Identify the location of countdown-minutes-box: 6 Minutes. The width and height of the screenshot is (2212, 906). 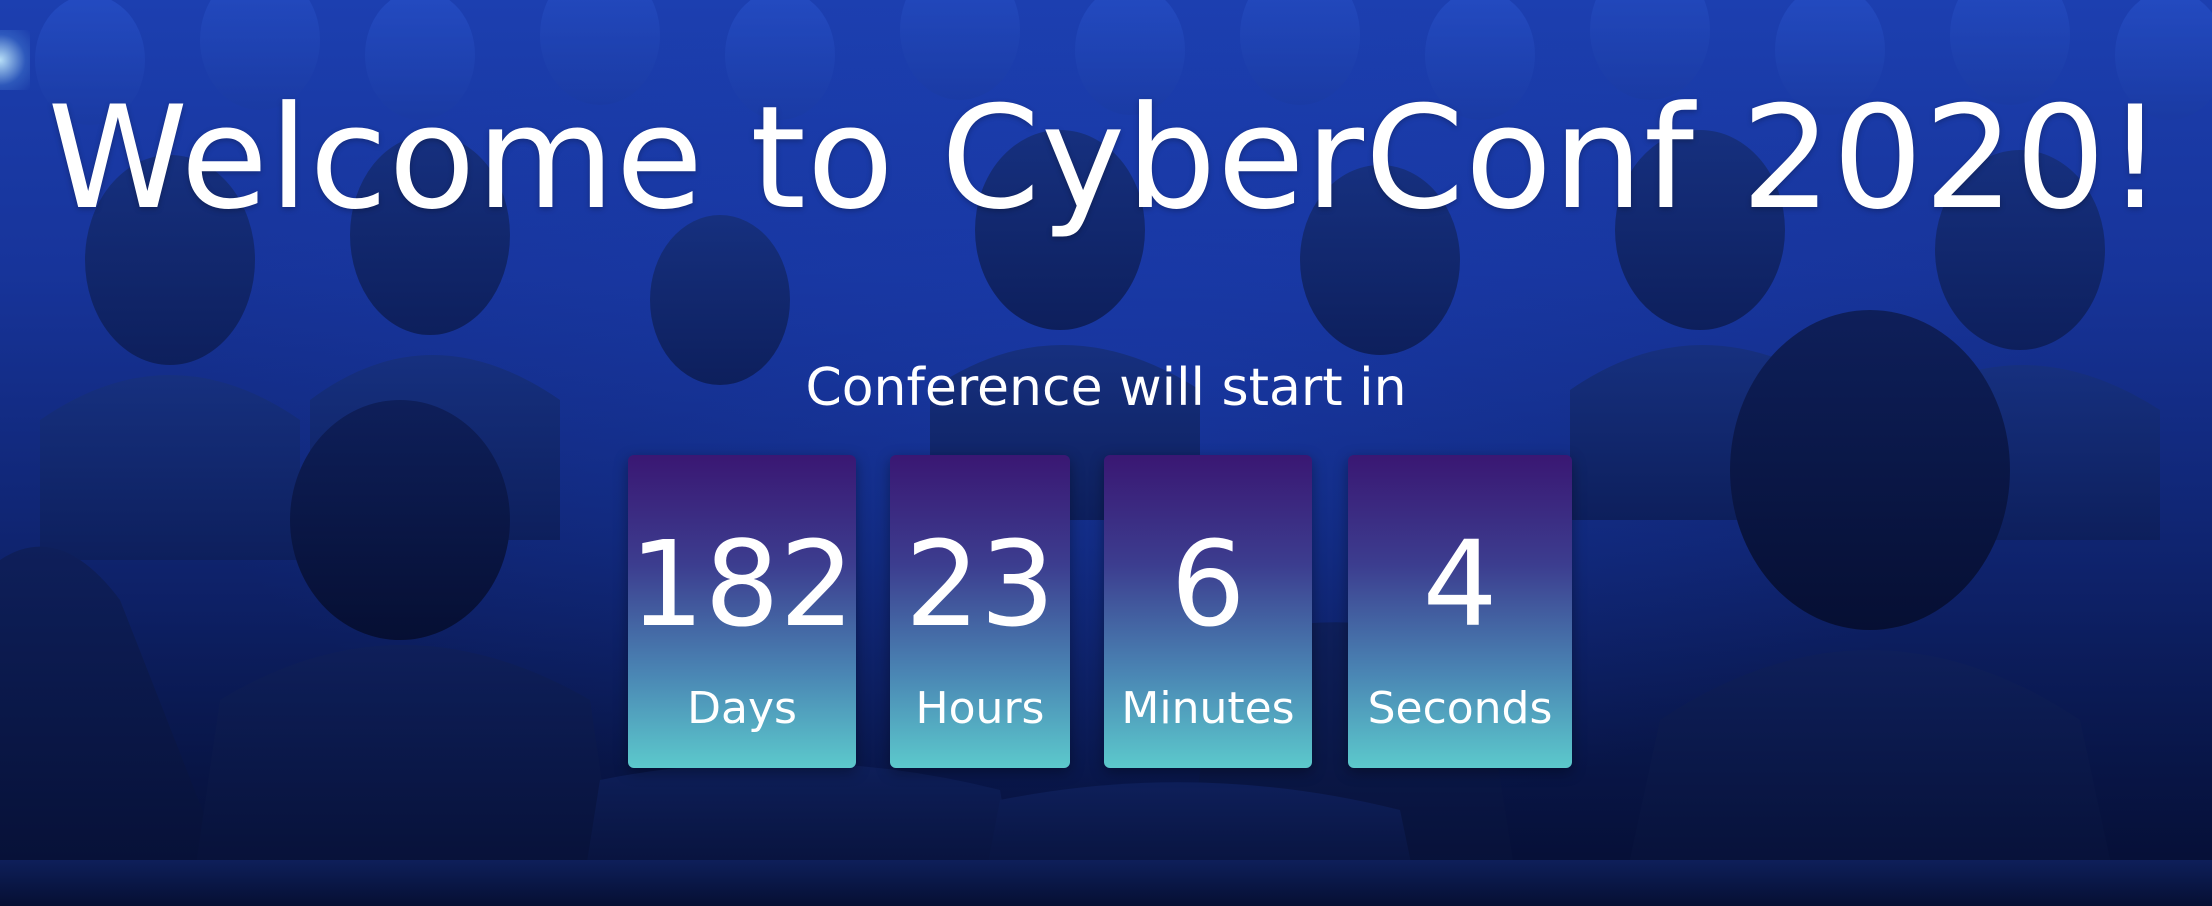
(1208, 611).